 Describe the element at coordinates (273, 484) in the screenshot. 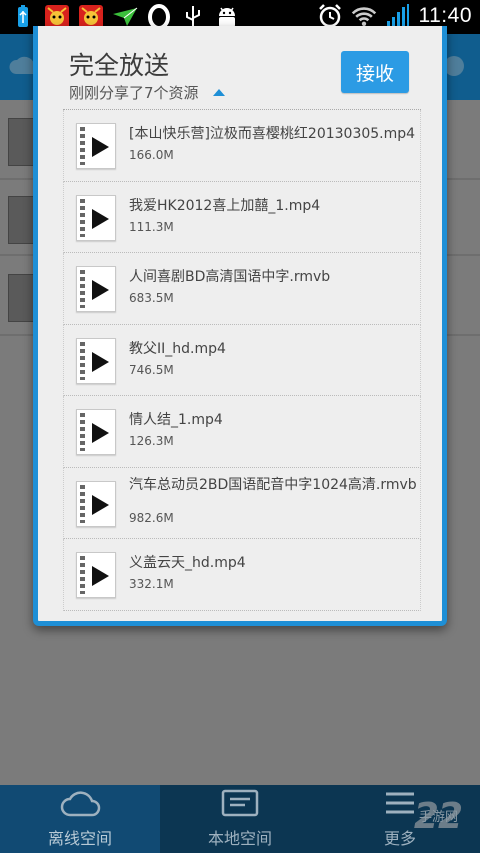

I see `file-name: 汽车总动员2BD国语配音中字1024高清.rmvb` at that location.